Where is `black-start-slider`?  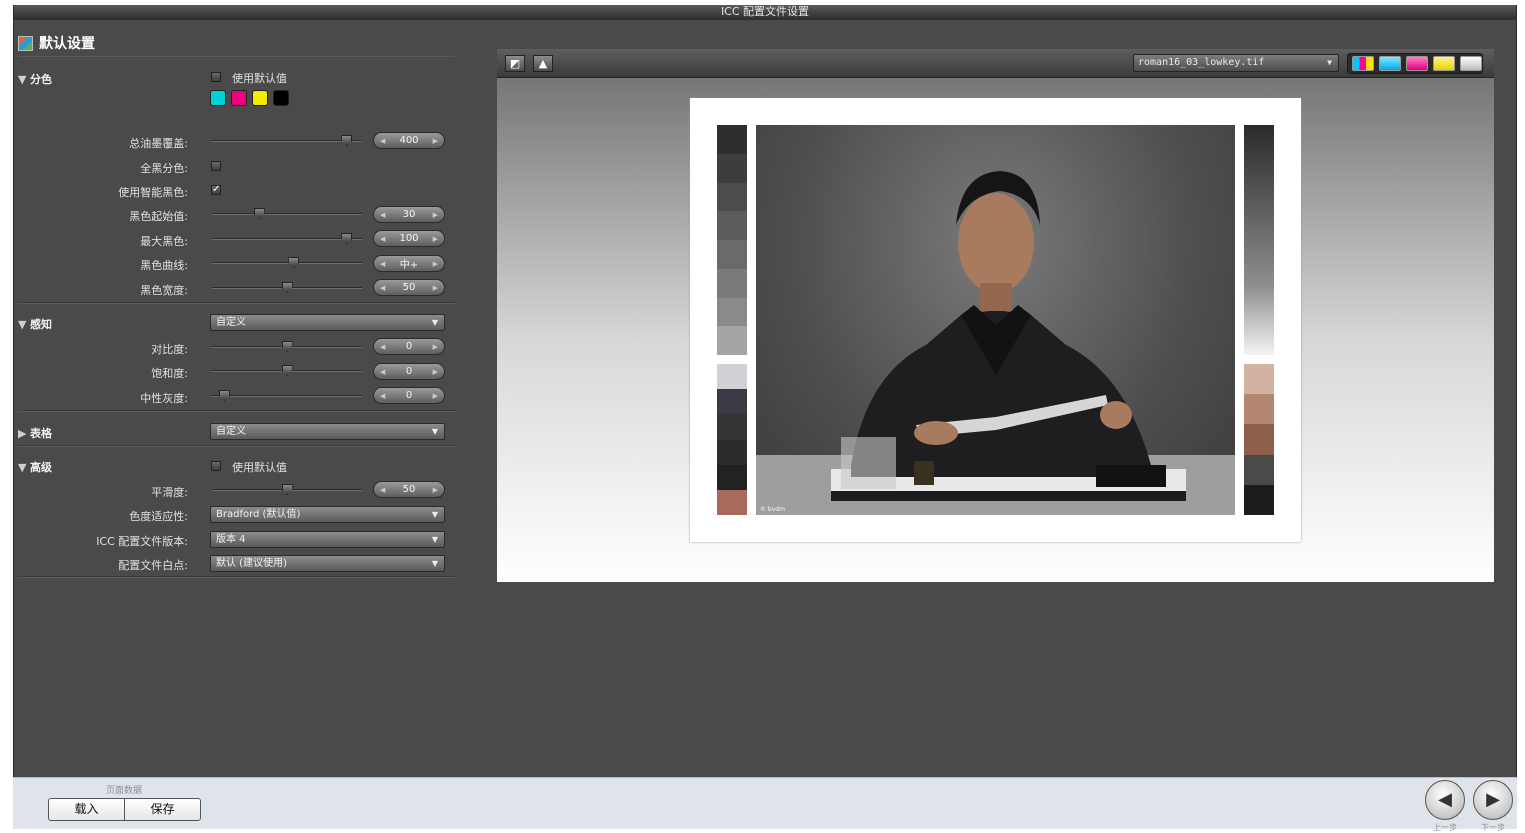 black-start-slider is located at coordinates (287, 213).